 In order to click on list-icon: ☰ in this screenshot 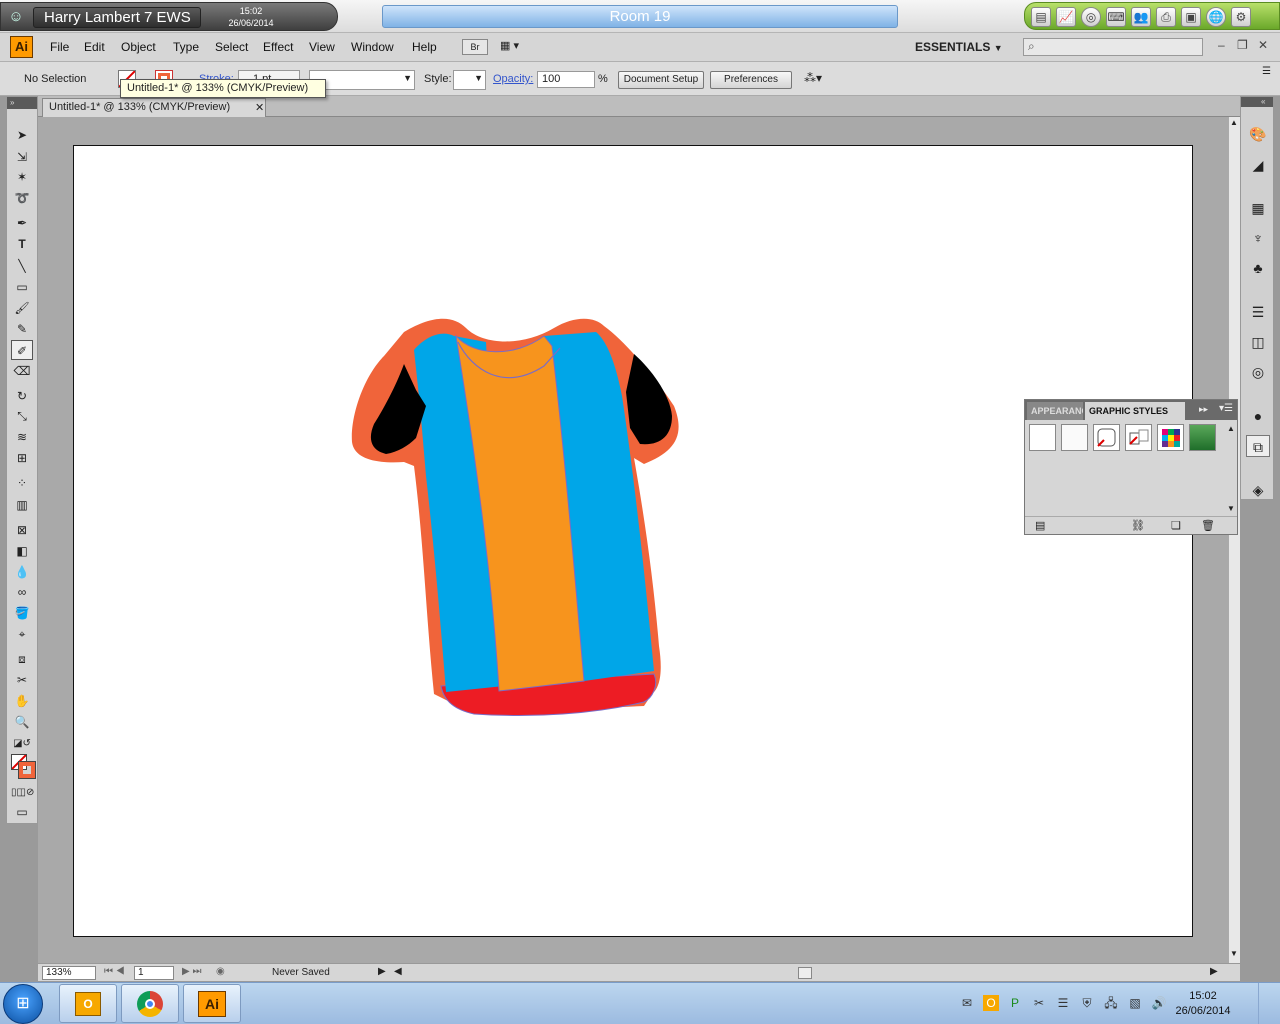, I will do `click(1063, 1003)`.